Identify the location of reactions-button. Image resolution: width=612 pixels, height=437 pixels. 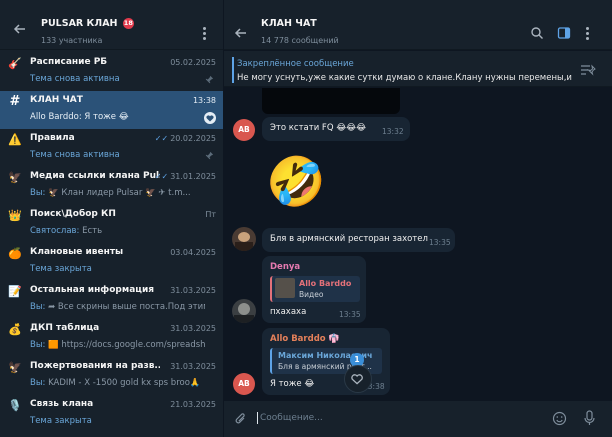
(358, 379).